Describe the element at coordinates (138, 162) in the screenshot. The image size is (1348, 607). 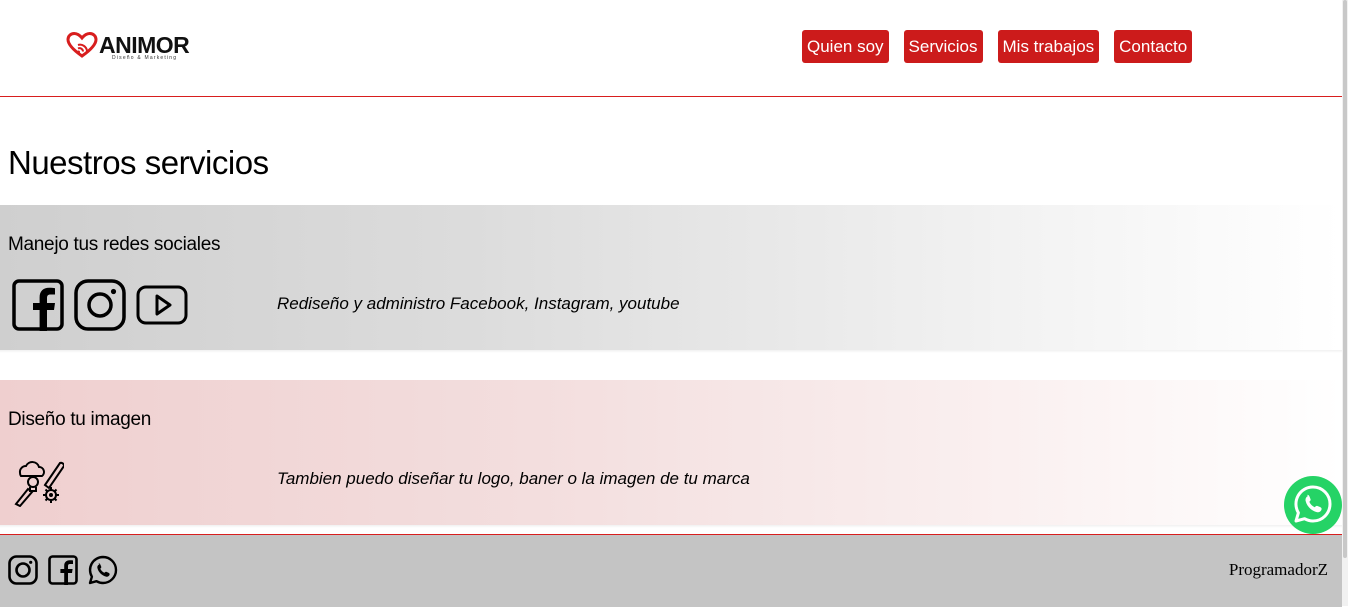
I see `page-title: Nuestros servicios` at that location.